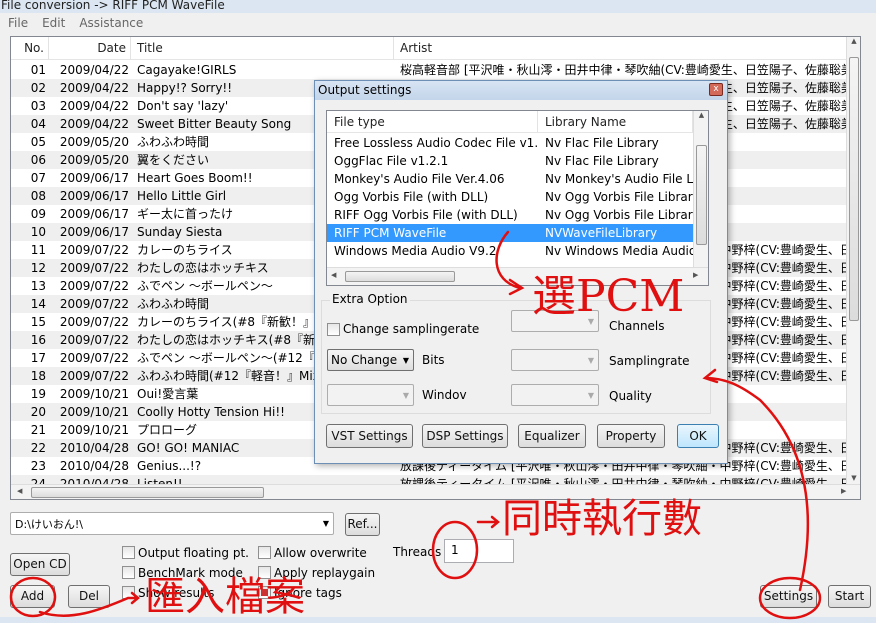 This screenshot has width=876, height=623. Describe the element at coordinates (455, 550) in the screenshot. I see `threads-circle` at that location.